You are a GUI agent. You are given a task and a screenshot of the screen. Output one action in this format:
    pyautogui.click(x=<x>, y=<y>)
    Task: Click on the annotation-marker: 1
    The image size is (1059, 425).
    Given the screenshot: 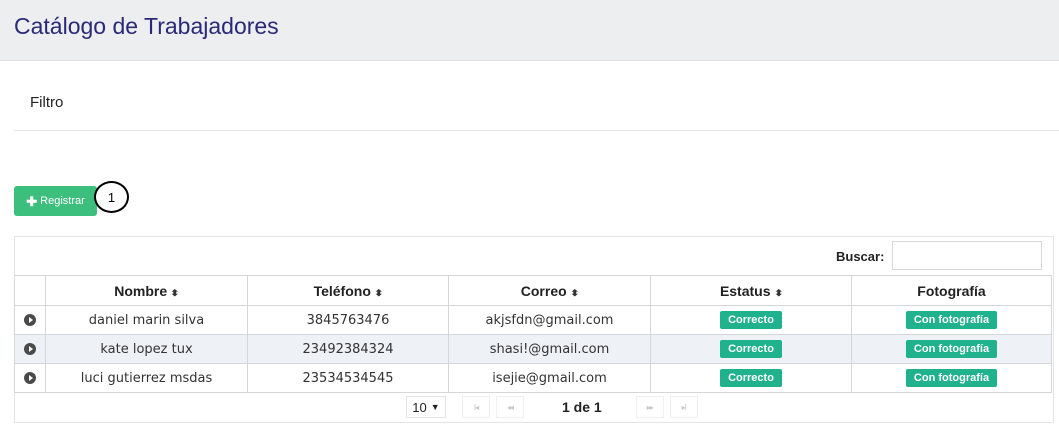 What is the action you would take?
    pyautogui.click(x=111, y=197)
    